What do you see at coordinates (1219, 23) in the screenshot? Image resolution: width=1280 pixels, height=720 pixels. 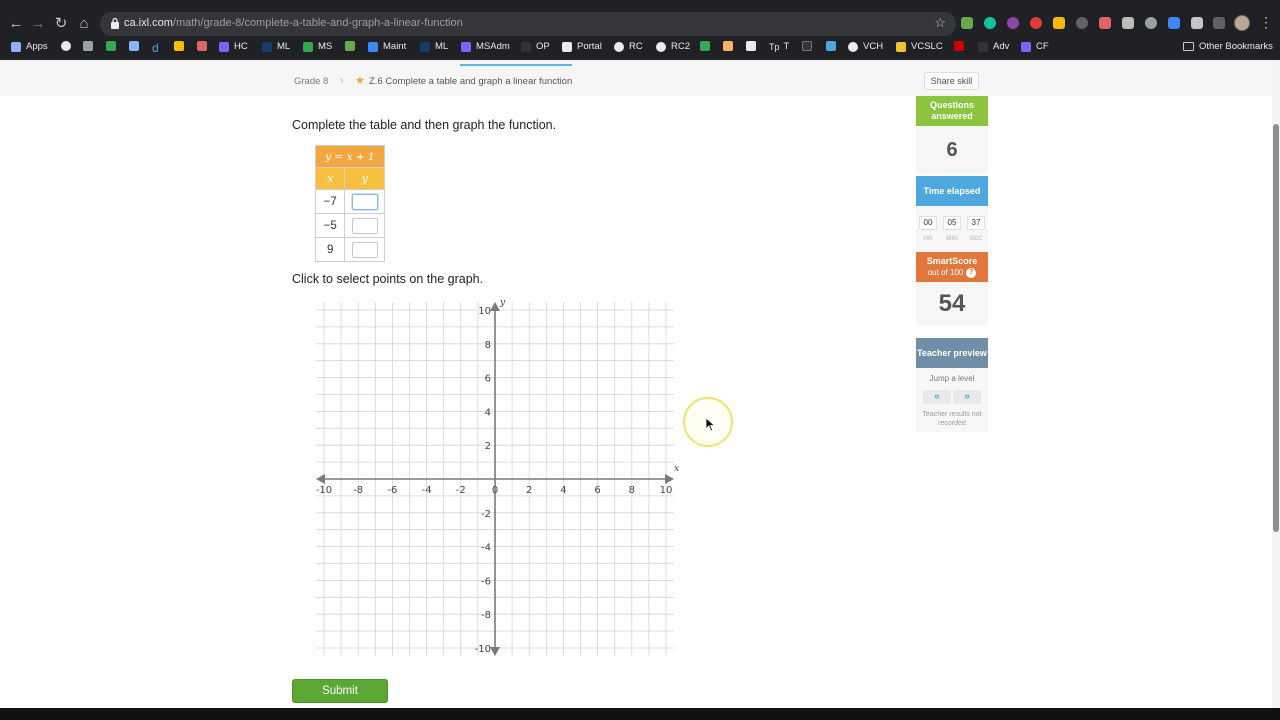 I see `cast-icon` at bounding box center [1219, 23].